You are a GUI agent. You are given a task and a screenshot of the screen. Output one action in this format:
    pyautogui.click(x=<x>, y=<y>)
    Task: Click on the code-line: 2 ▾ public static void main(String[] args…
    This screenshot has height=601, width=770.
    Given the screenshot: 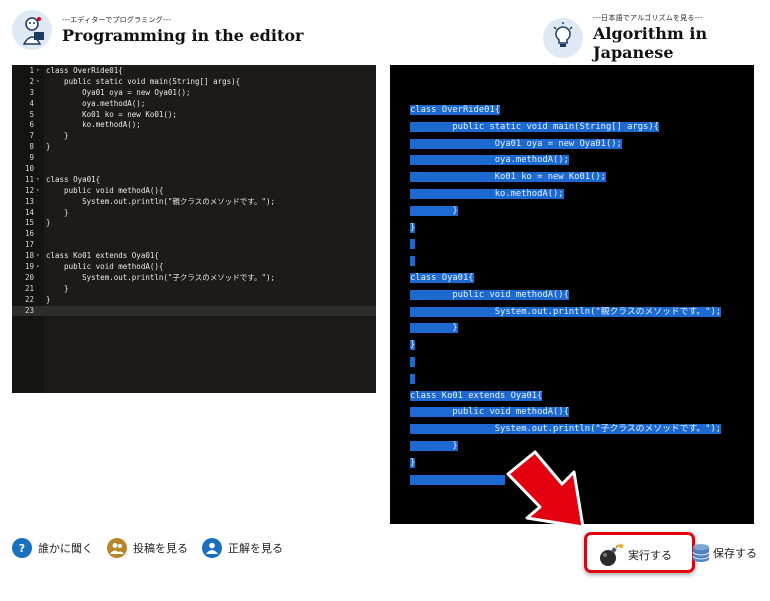 What is the action you would take?
    pyautogui.click(x=194, y=82)
    